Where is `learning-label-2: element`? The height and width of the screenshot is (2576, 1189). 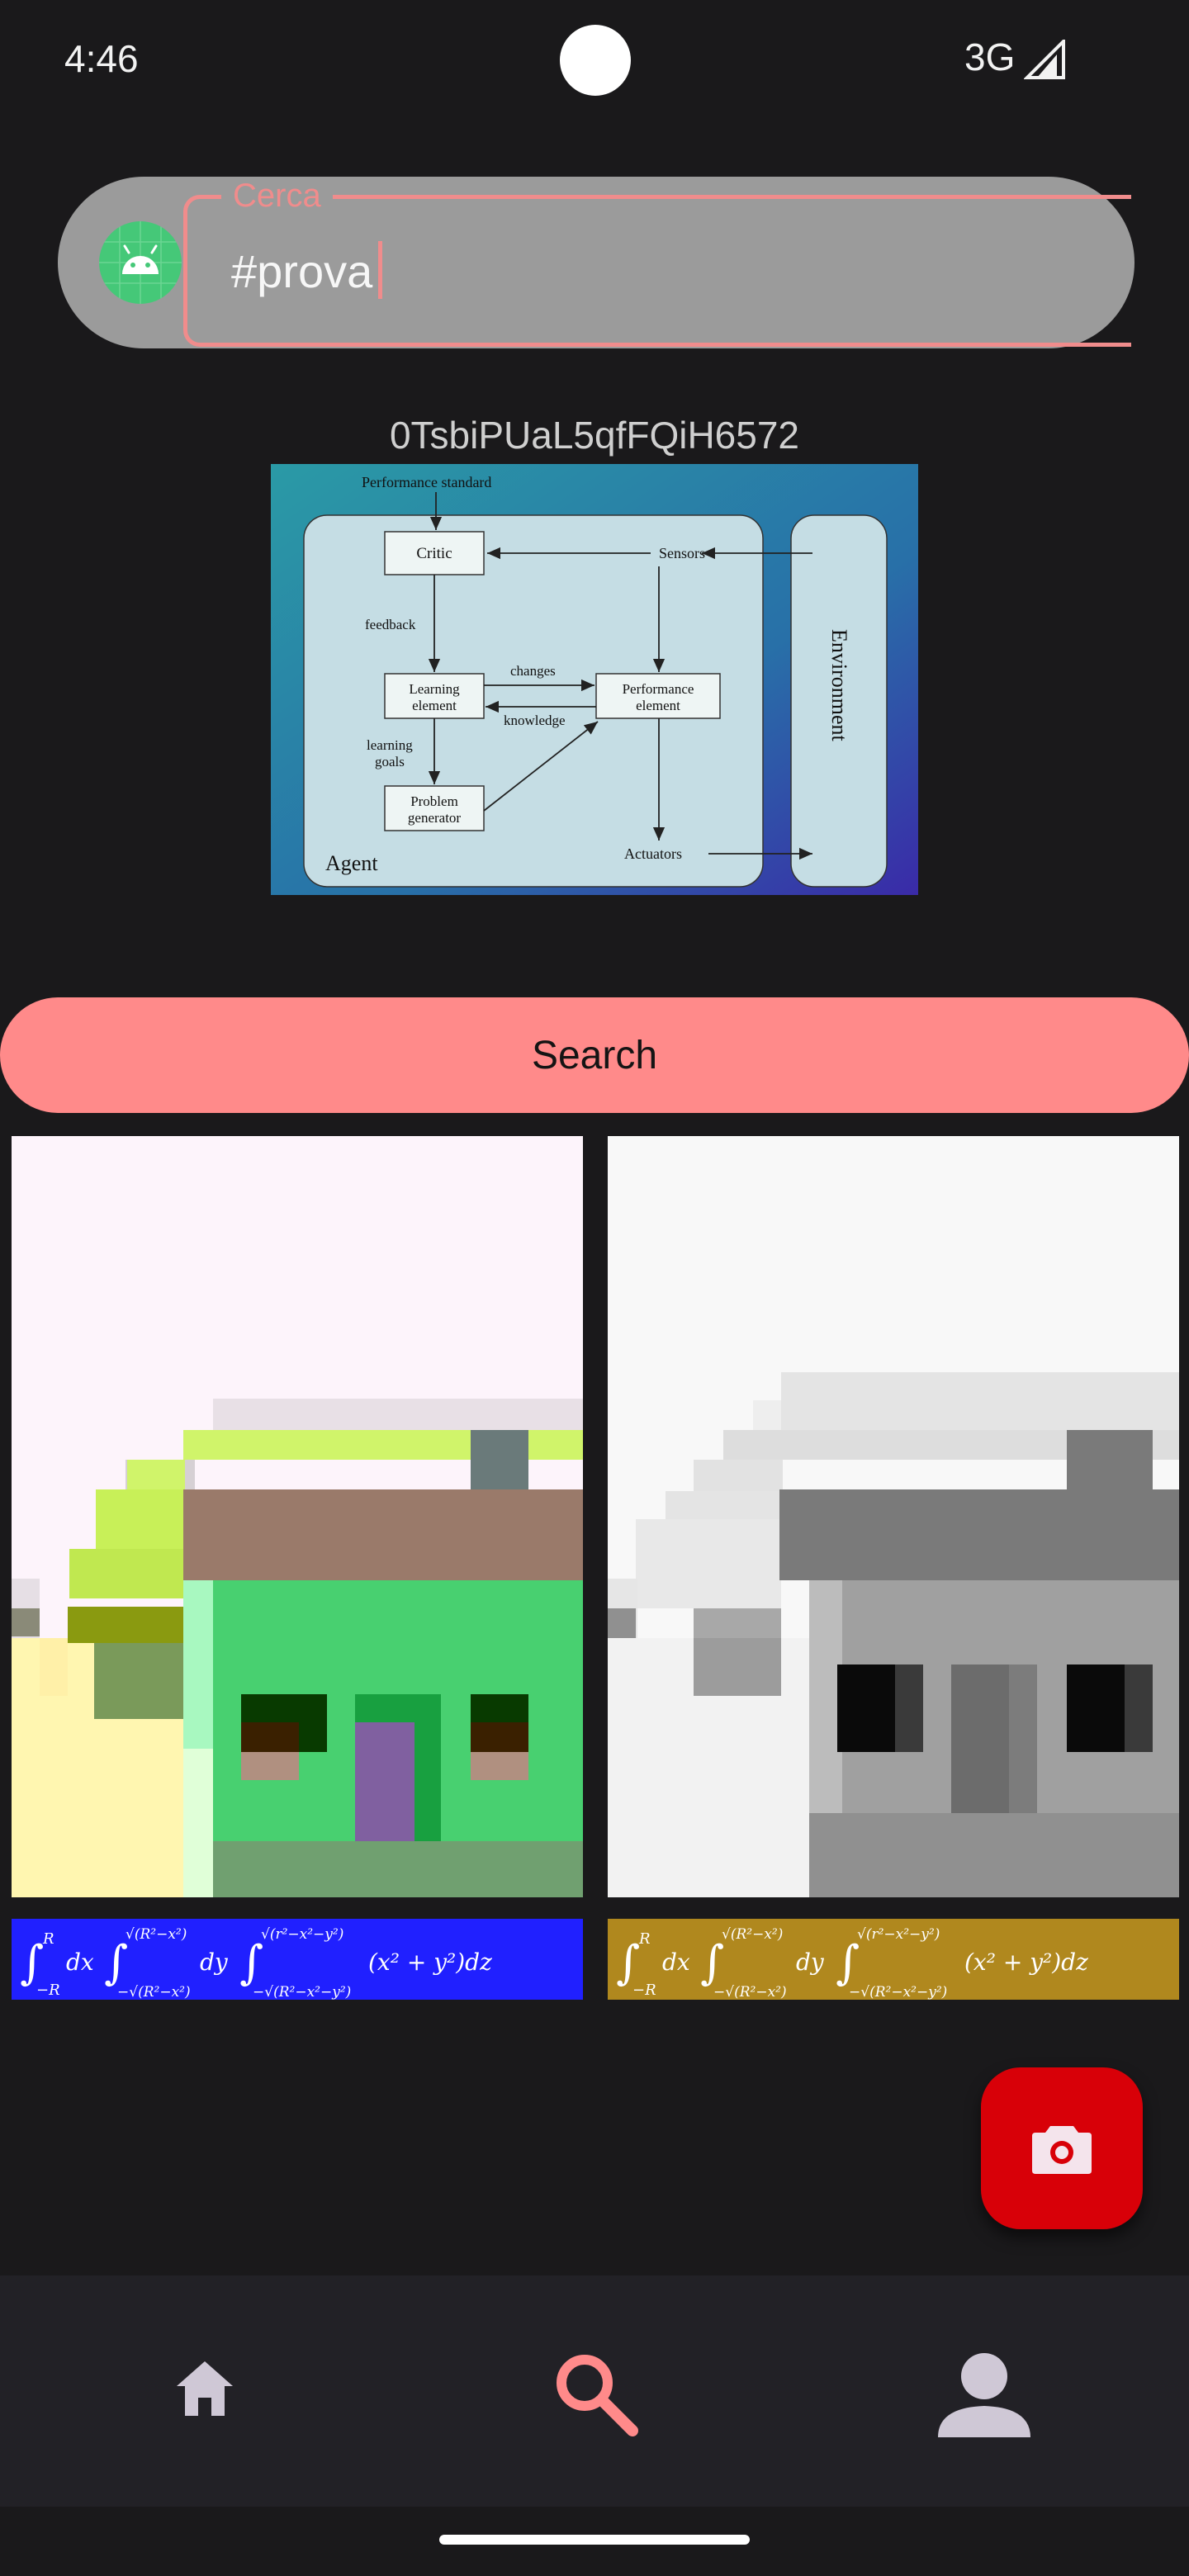
learning-label-2: element is located at coordinates (434, 705).